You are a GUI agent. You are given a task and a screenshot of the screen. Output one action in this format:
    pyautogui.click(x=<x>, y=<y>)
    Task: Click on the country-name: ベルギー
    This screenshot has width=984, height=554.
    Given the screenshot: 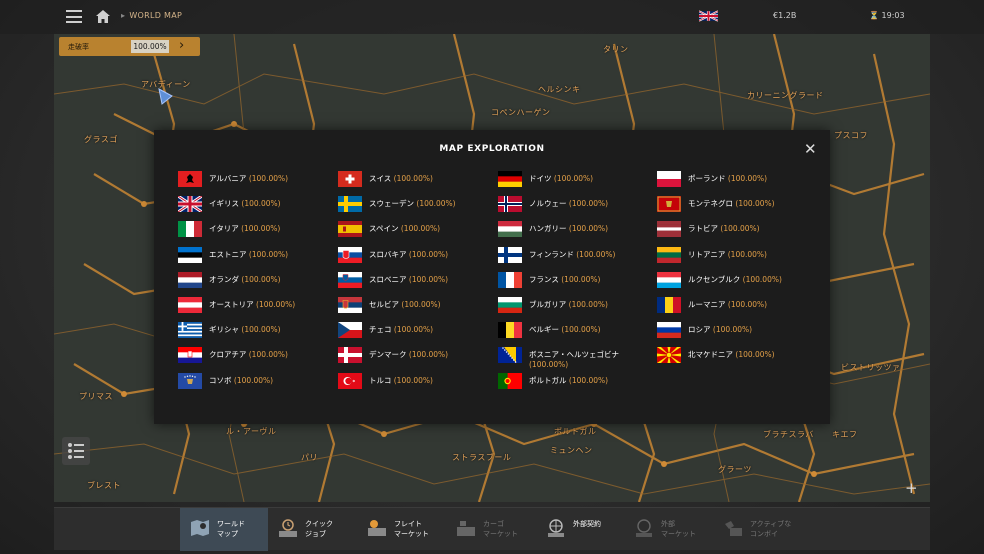 What is the action you would take?
    pyautogui.click(x=544, y=330)
    